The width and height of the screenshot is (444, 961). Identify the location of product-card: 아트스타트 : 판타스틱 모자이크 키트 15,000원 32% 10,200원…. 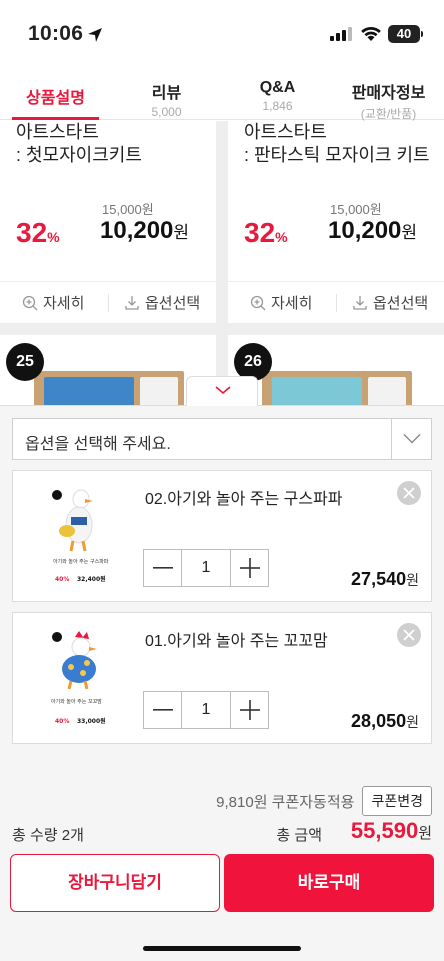
(336, 222).